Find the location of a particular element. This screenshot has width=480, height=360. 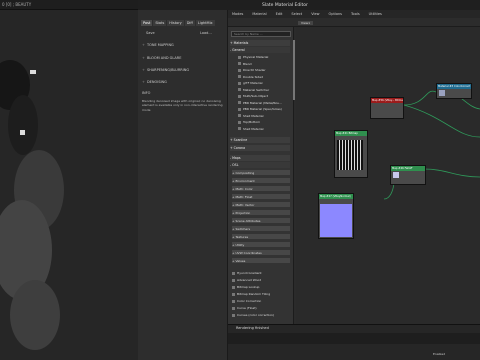

menu-view: View is located at coordinates (315, 14).